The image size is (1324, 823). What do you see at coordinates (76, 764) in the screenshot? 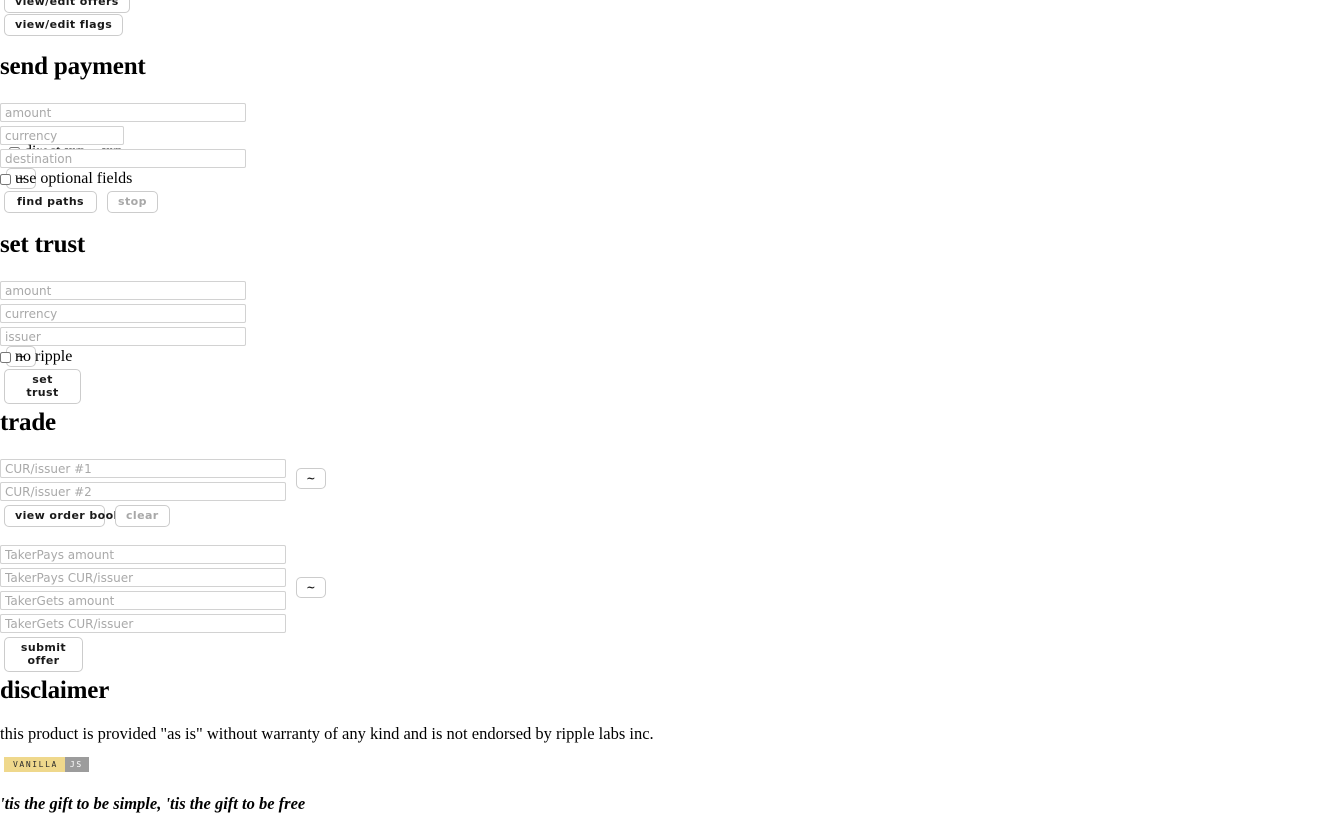
I see `vanilla-js-badge-right: JS` at bounding box center [76, 764].